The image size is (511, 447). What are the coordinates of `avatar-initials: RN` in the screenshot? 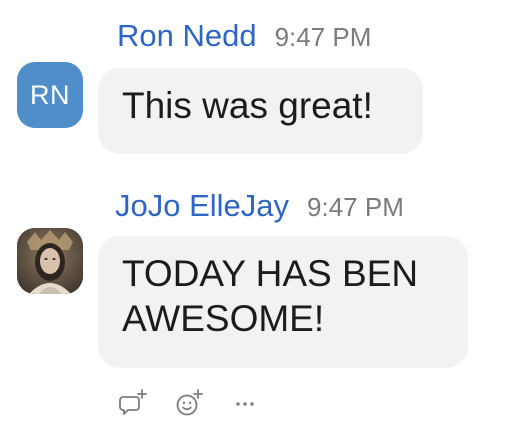 It's located at (50, 94).